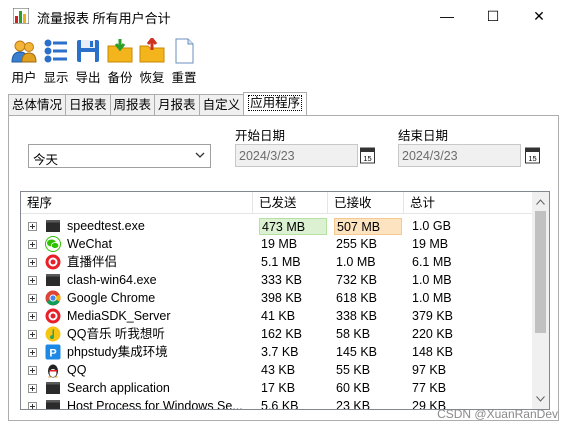  I want to click on table-row: Search application 17 KB 60 KB 77 KB, so click(276, 388).